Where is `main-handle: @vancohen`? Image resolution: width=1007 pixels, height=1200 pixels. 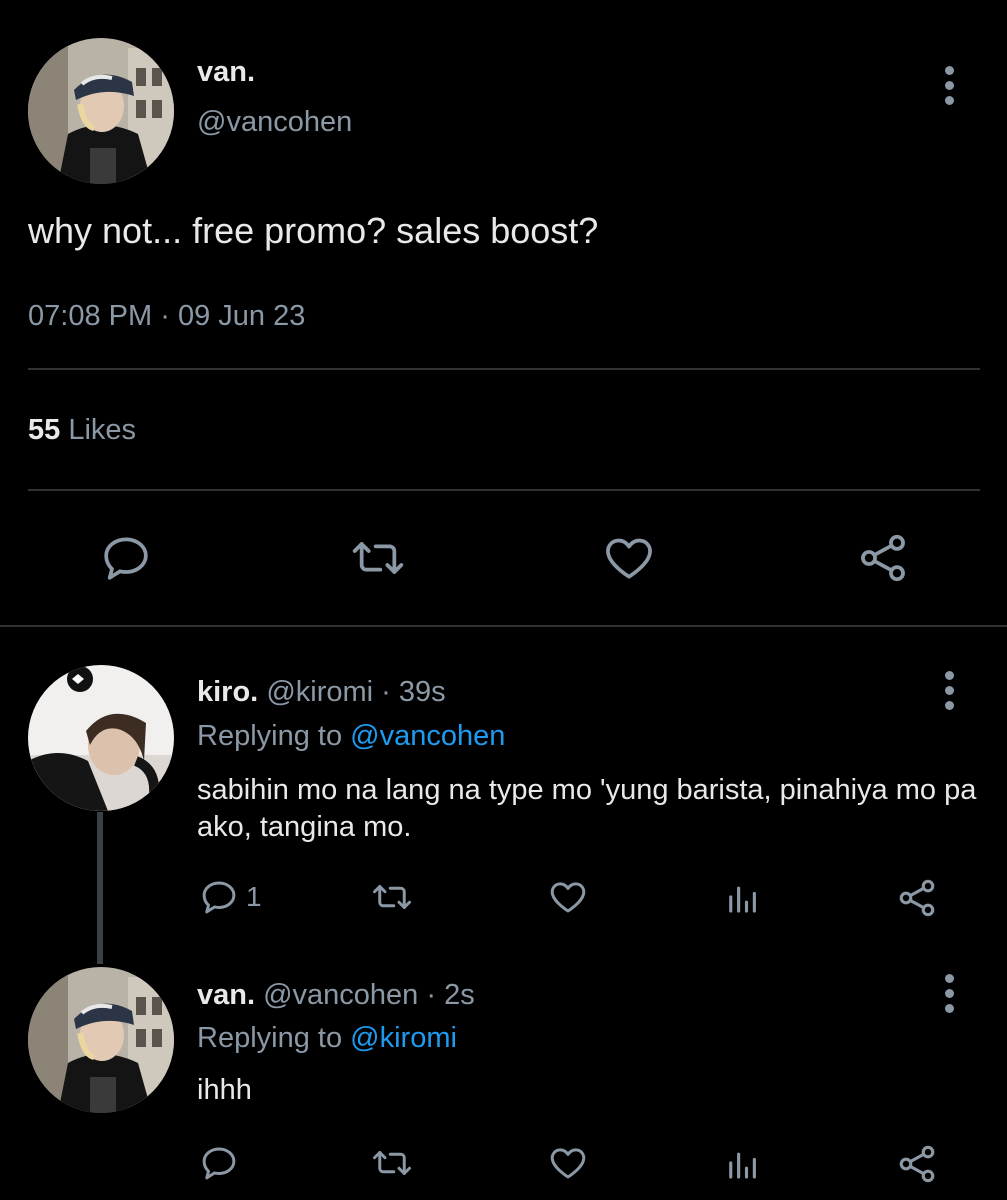
main-handle: @vancohen is located at coordinates (274, 122).